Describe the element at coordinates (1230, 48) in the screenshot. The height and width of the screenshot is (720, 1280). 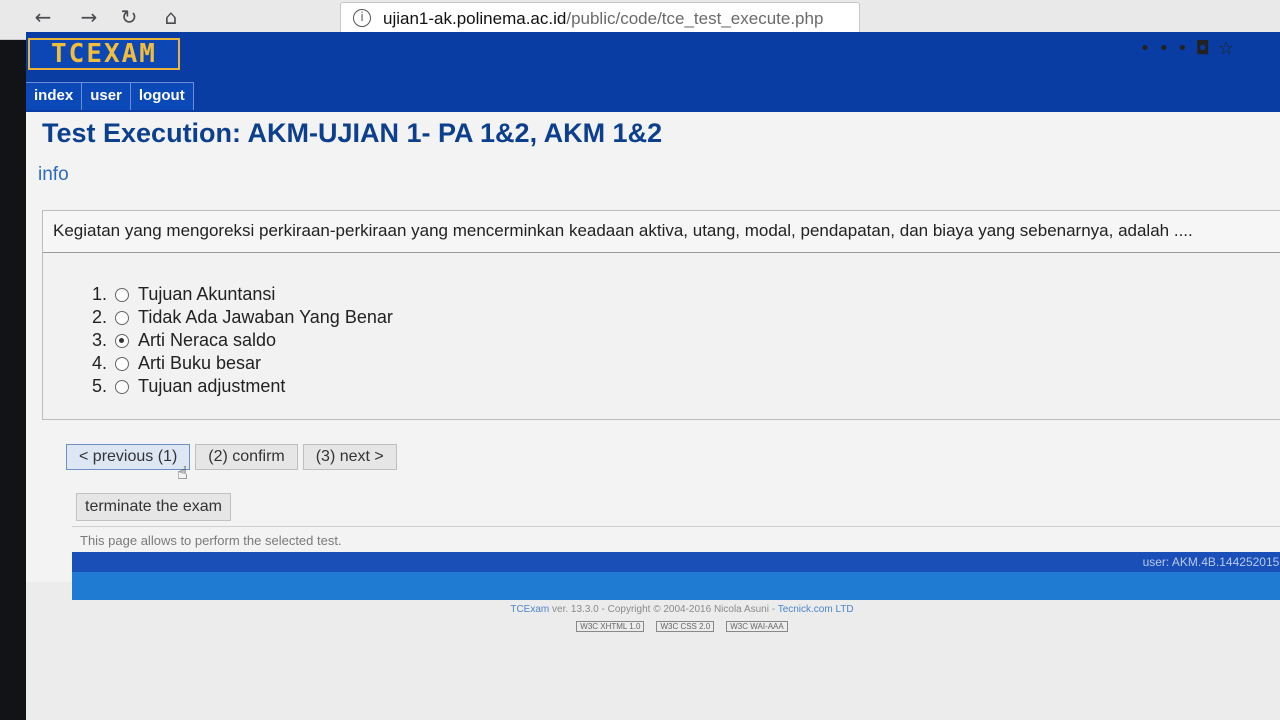
I see `bookmark-star-icon: ☆` at that location.